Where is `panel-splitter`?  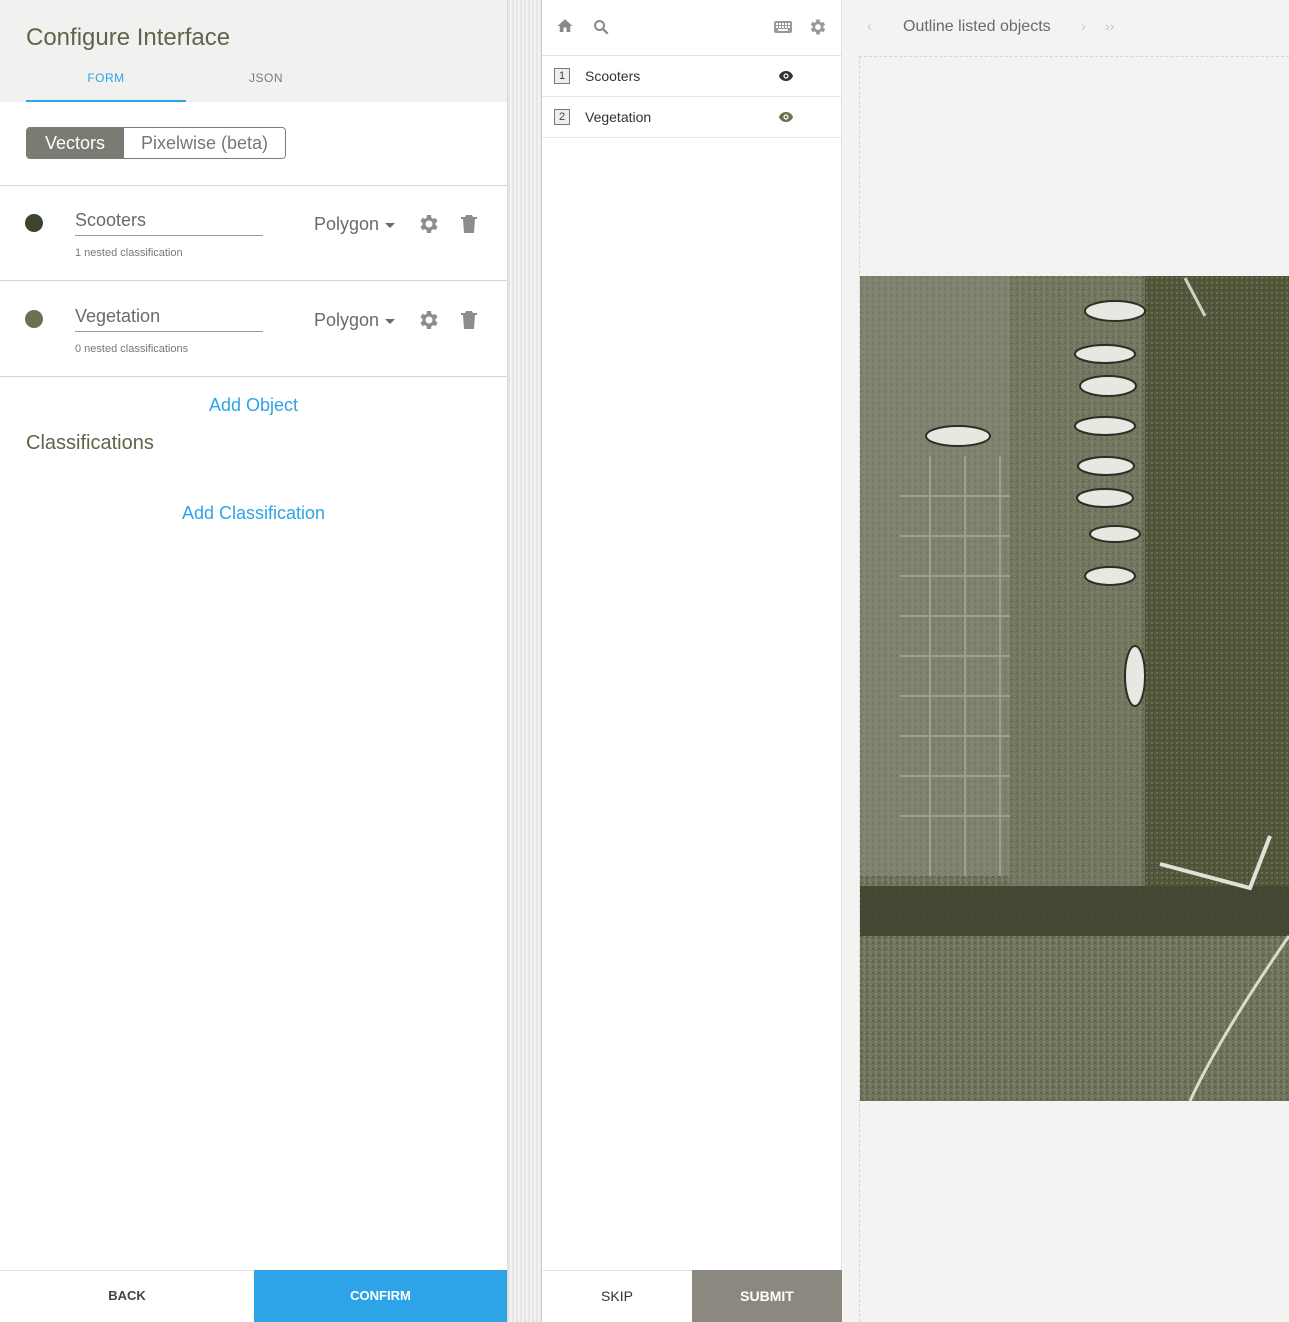 panel-splitter is located at coordinates (525, 661).